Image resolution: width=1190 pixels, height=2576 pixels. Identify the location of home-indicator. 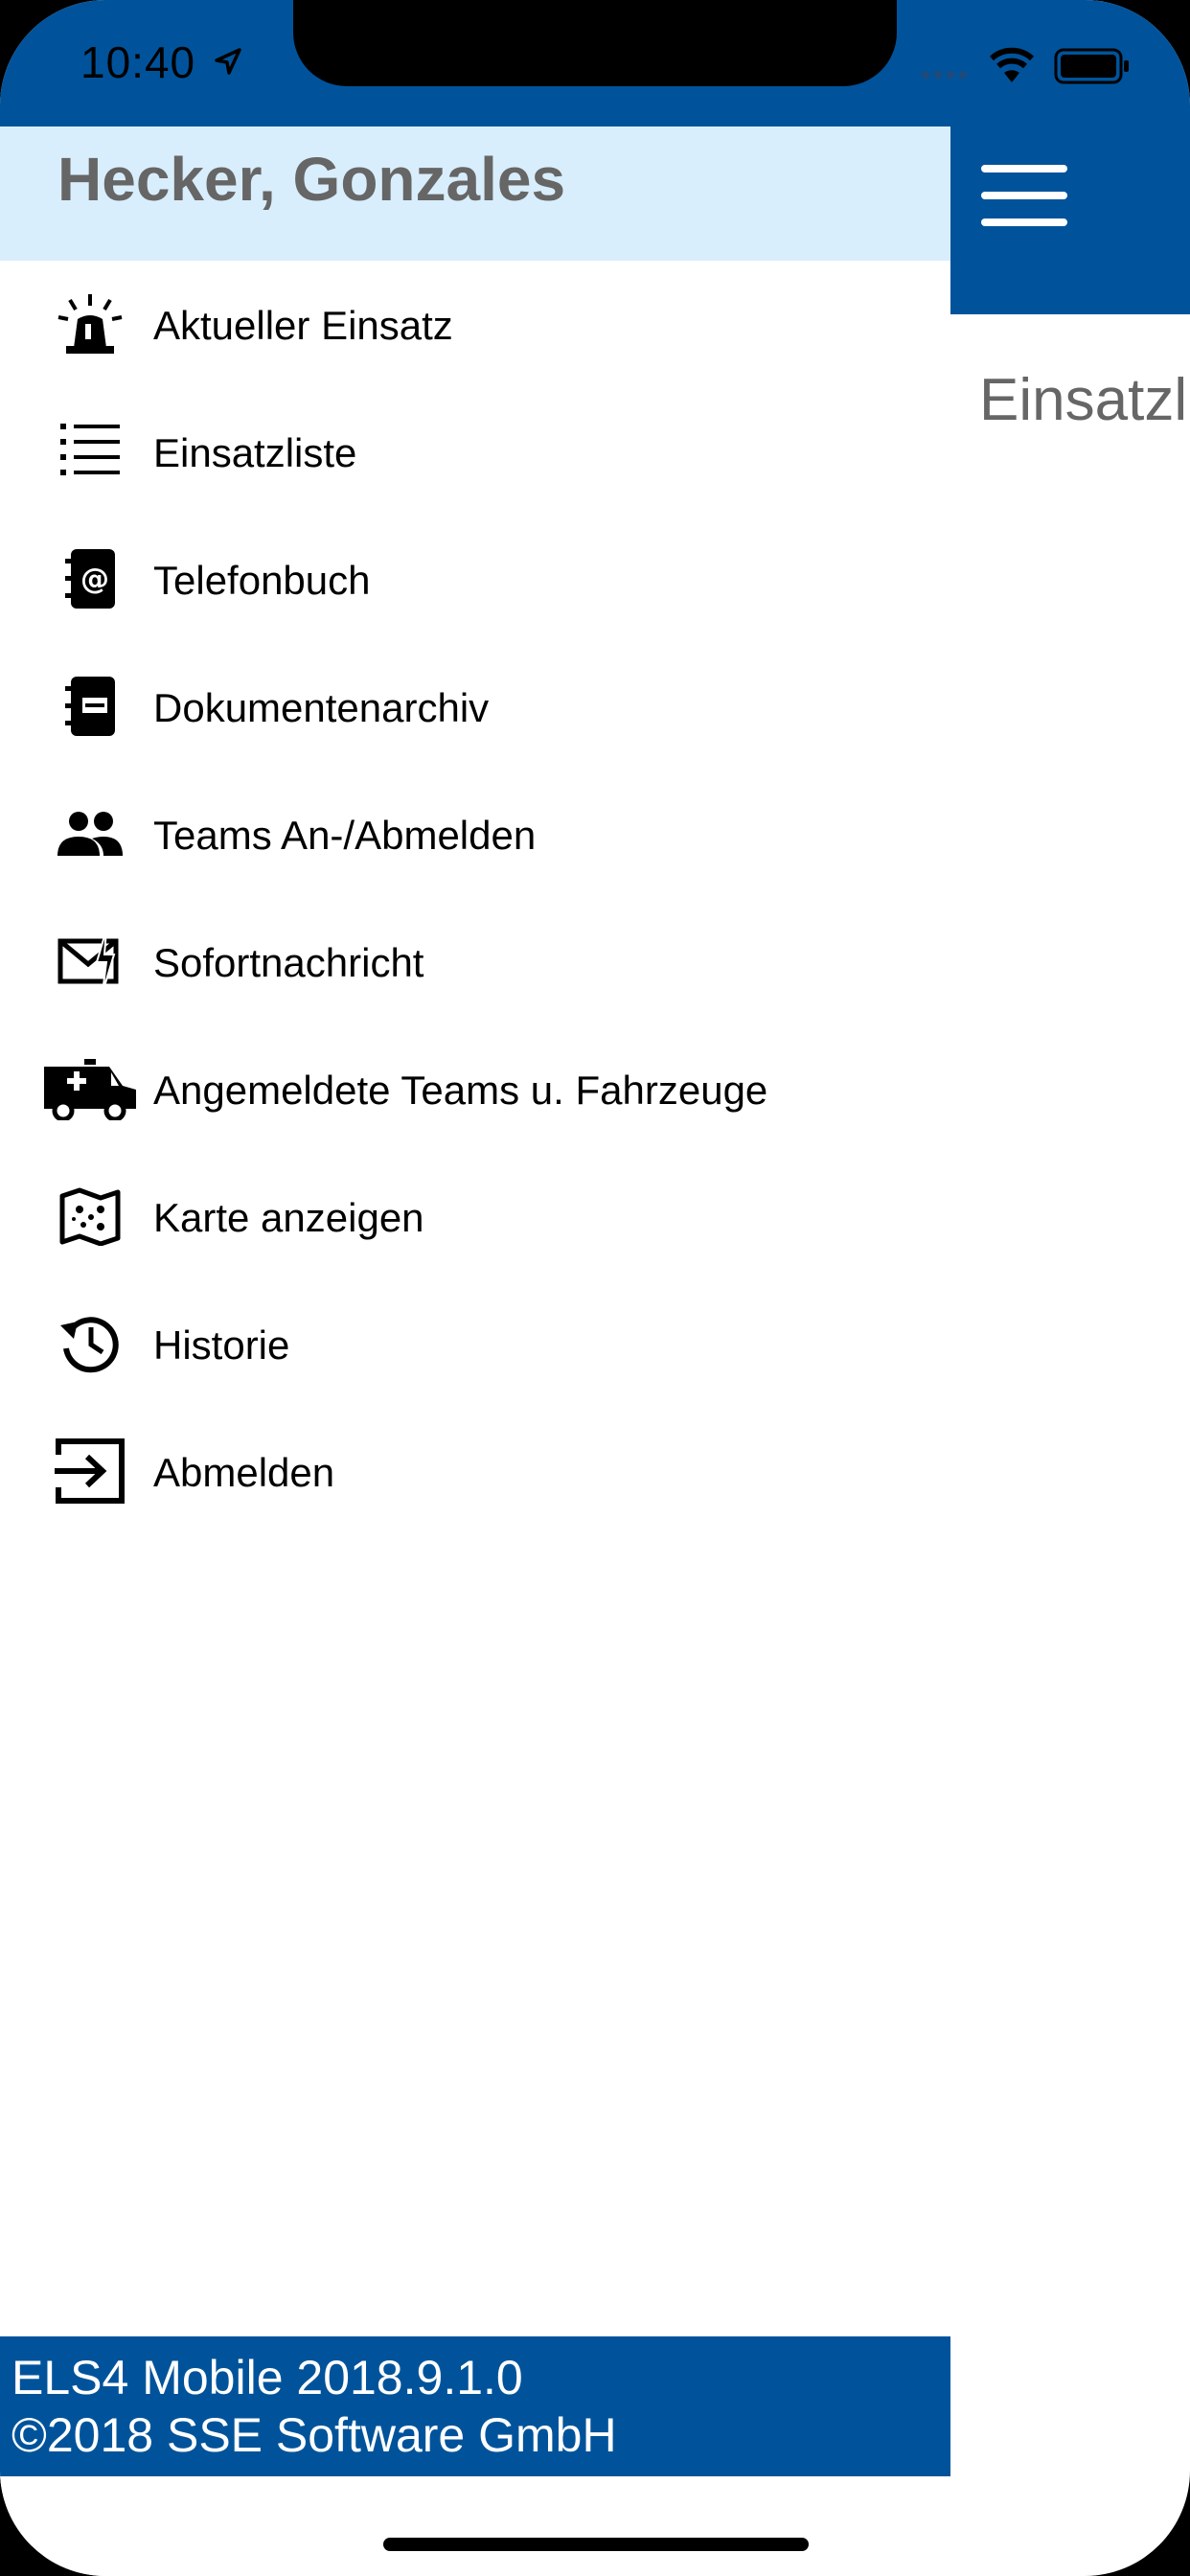
(596, 2544).